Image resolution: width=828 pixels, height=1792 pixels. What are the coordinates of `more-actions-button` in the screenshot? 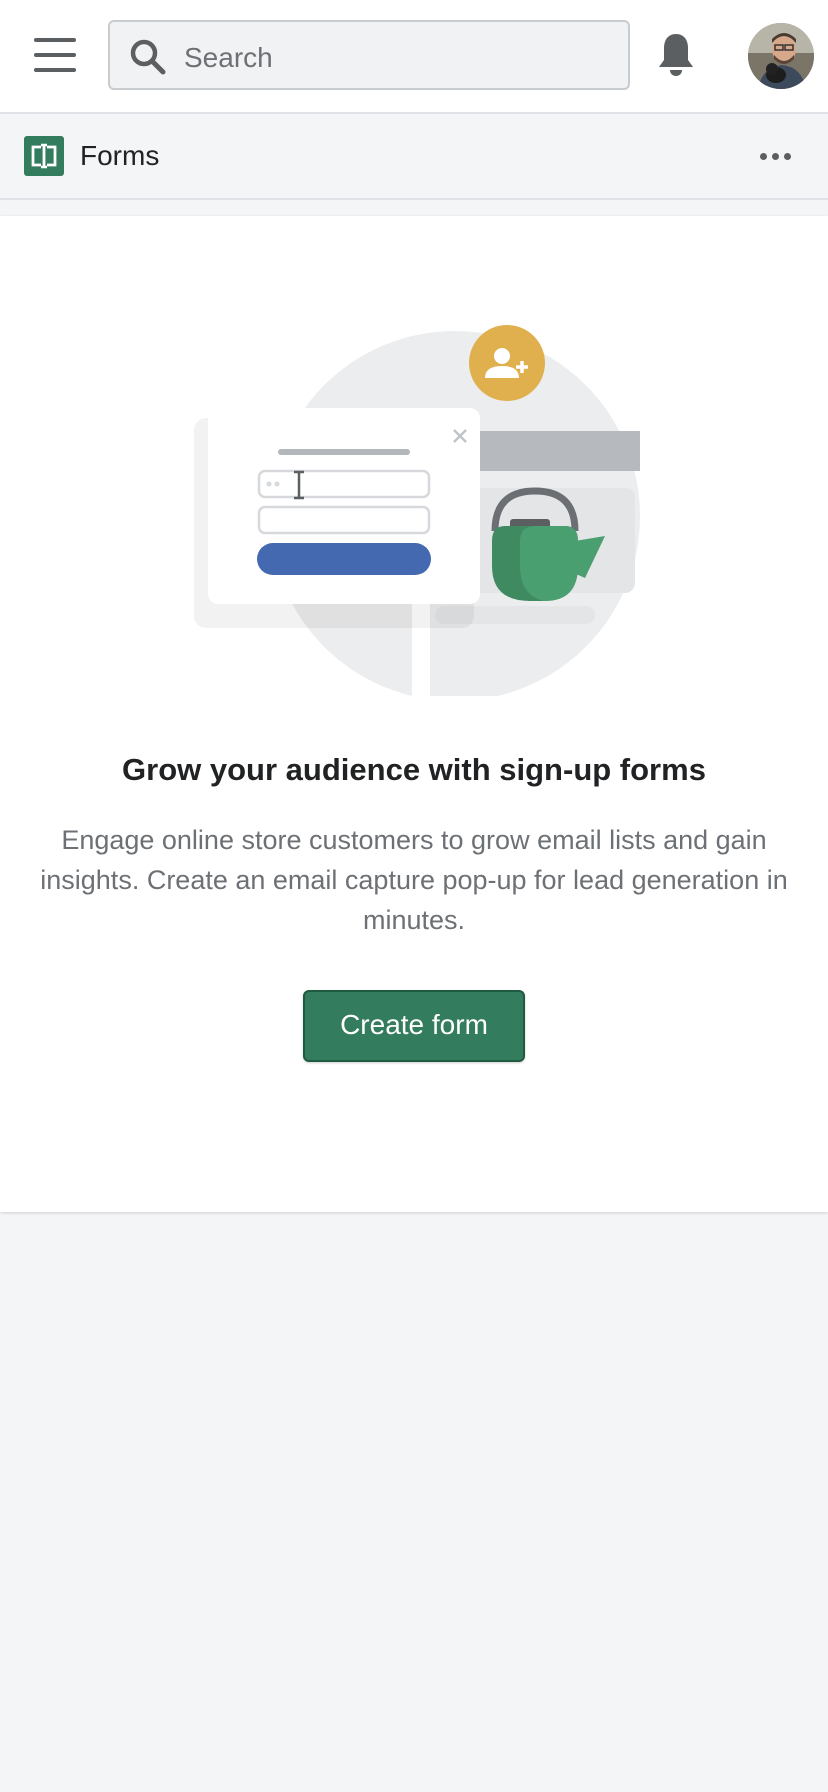 It's located at (776, 156).